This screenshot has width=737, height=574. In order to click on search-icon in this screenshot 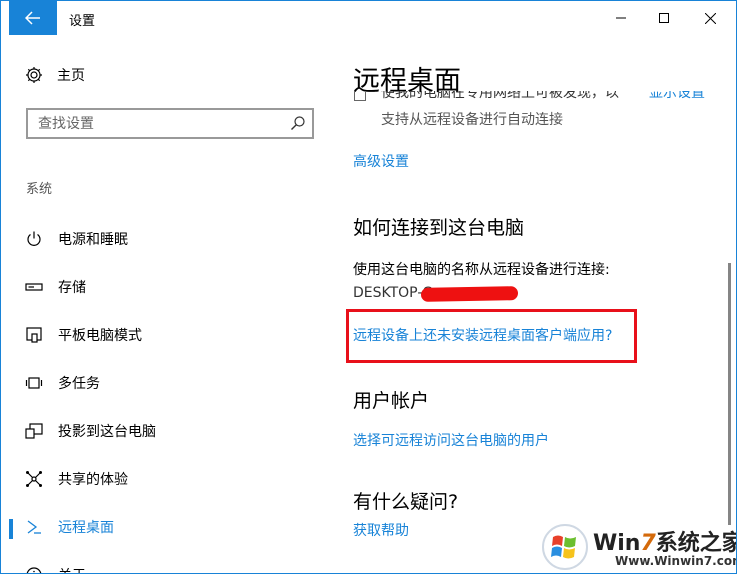, I will do `click(298, 123)`.